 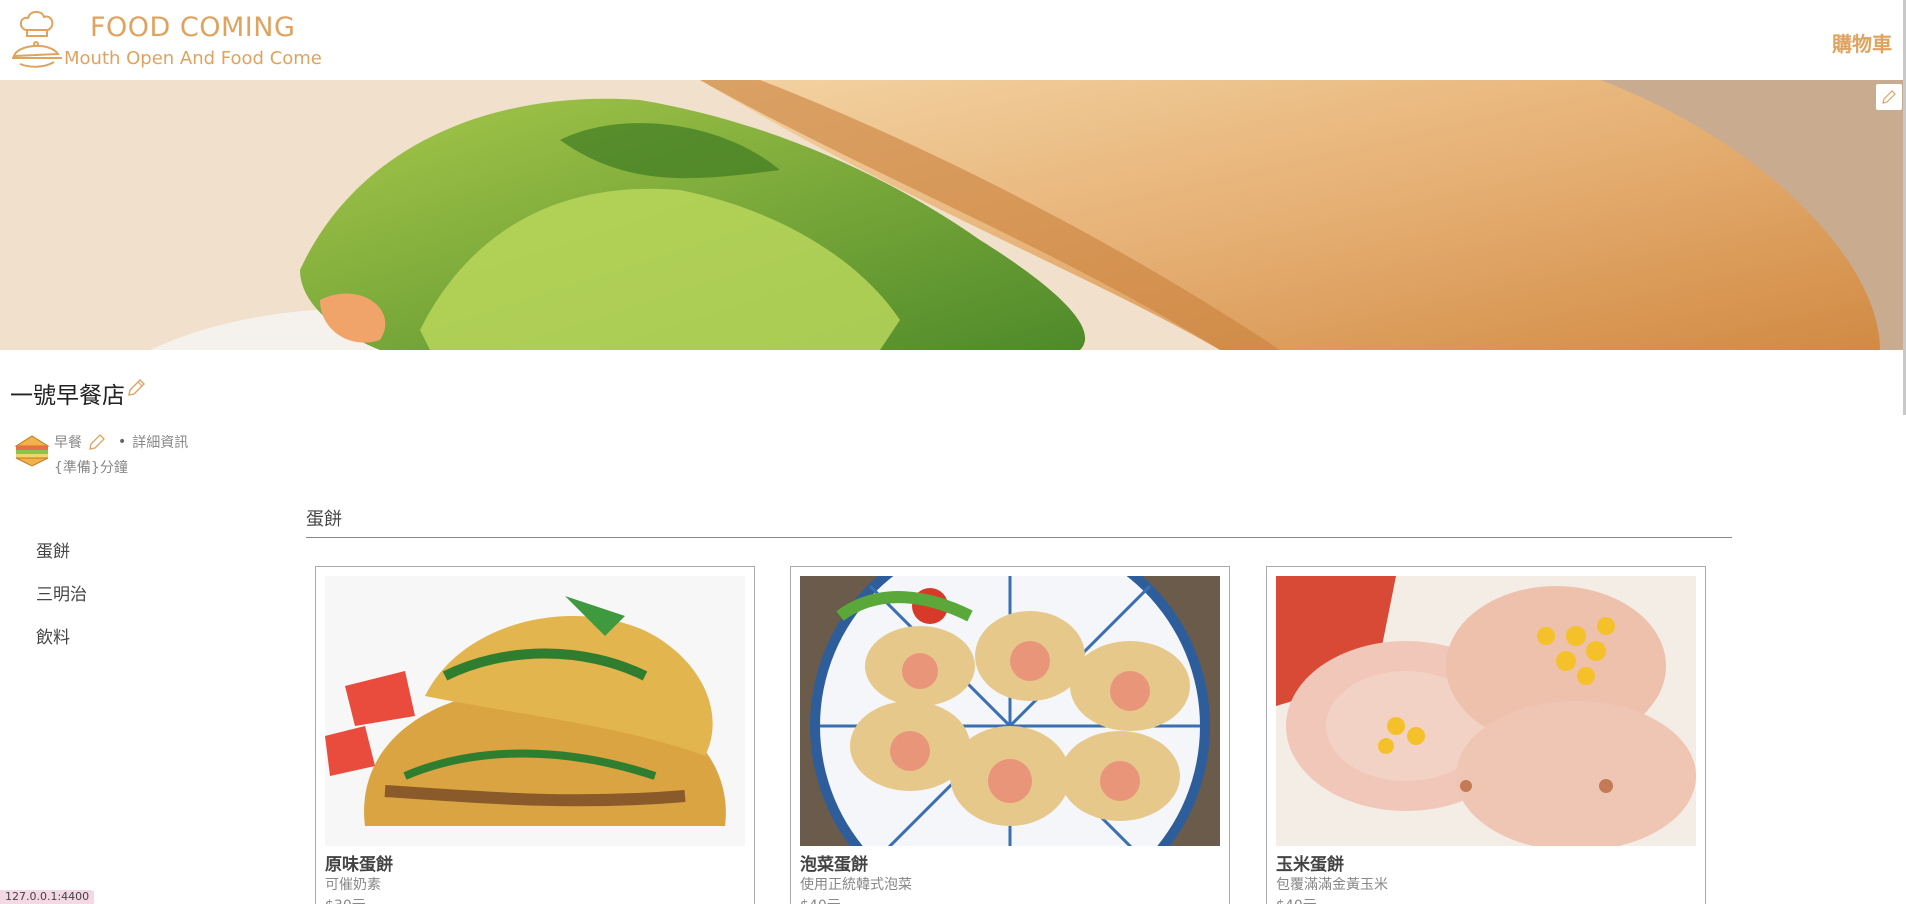 I want to click on product-description: 可催奶素, so click(x=353, y=885).